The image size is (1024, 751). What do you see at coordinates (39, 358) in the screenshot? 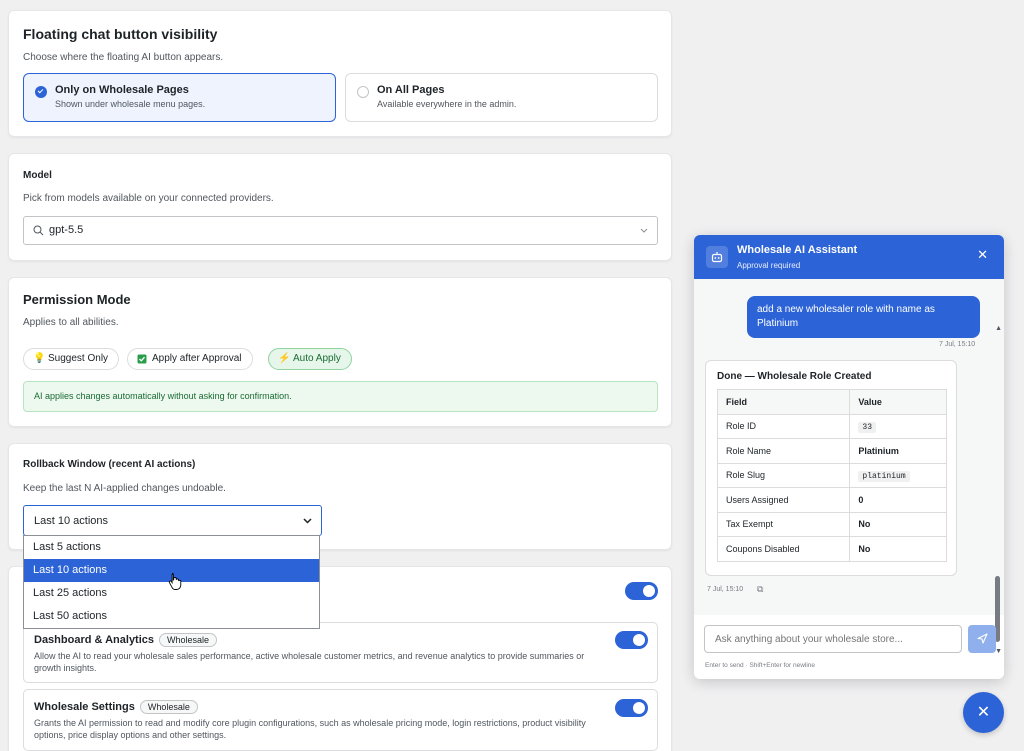
I see `lightbulb-icon: 💡` at bounding box center [39, 358].